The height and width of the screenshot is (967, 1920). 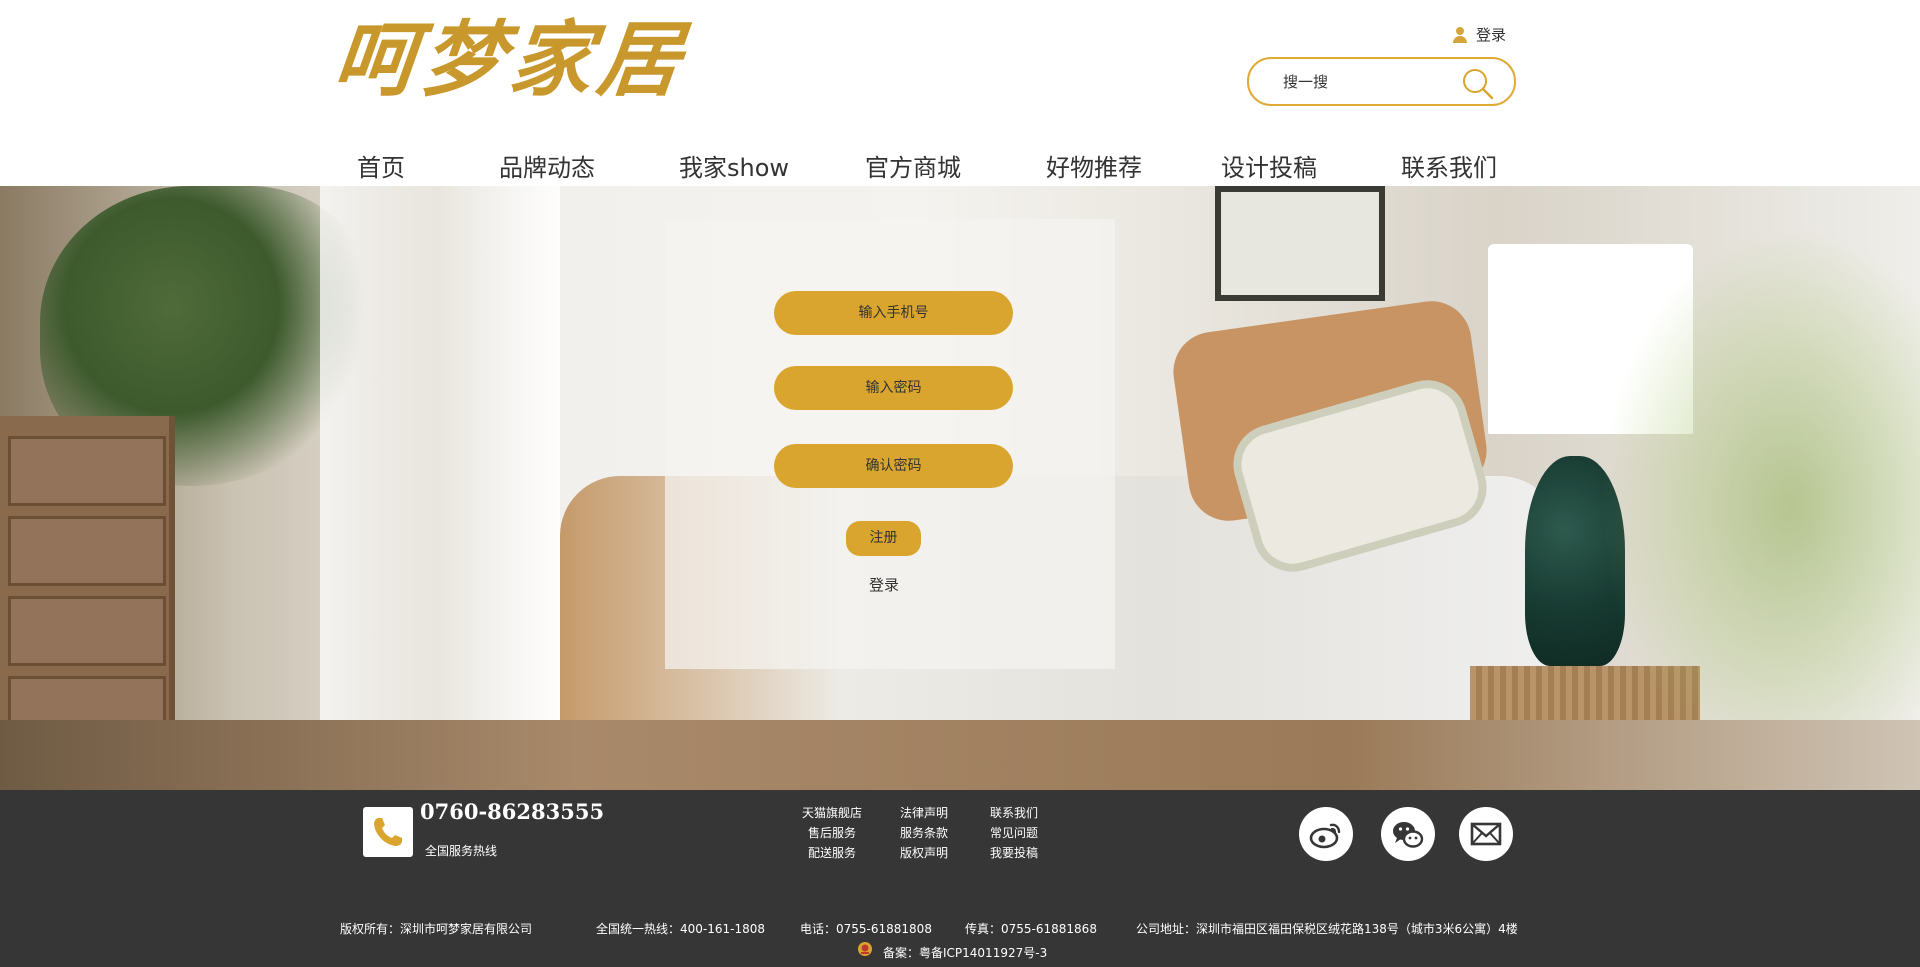 What do you see at coordinates (924, 832) in the screenshot?
I see `footer-link-terms: 服务条款` at bounding box center [924, 832].